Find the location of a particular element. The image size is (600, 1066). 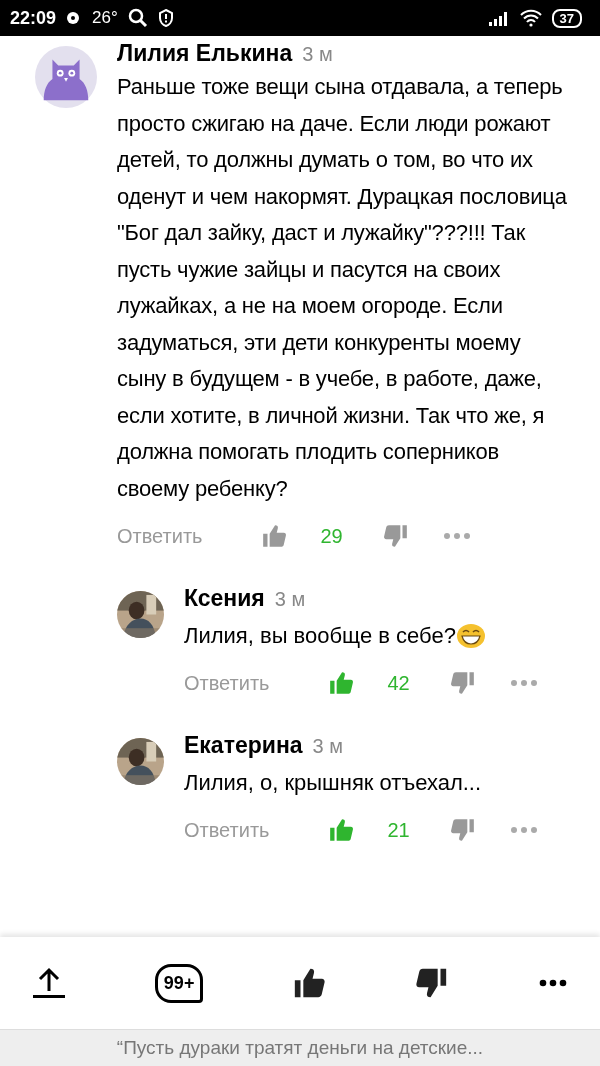

laughing-face-icon is located at coordinates (470, 636).